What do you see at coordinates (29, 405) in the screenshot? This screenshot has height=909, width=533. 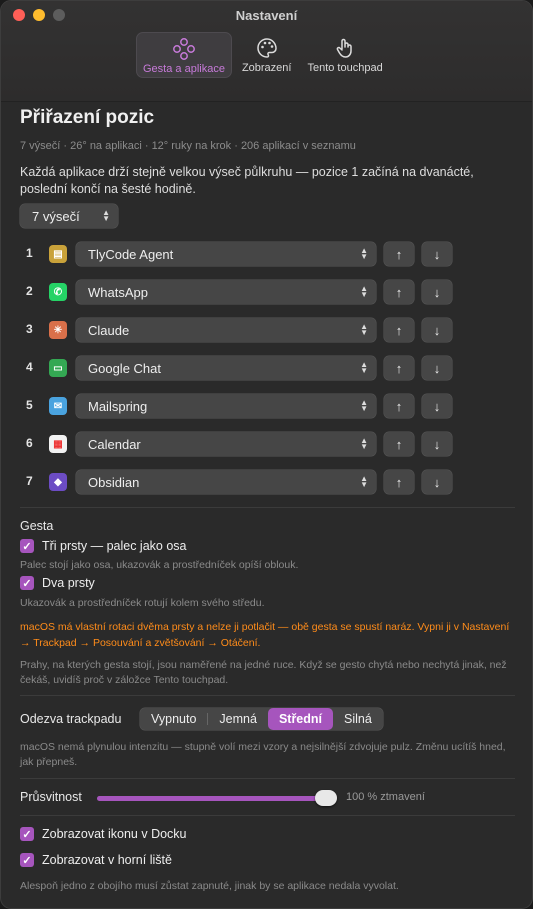 I see `position-number: 5` at bounding box center [29, 405].